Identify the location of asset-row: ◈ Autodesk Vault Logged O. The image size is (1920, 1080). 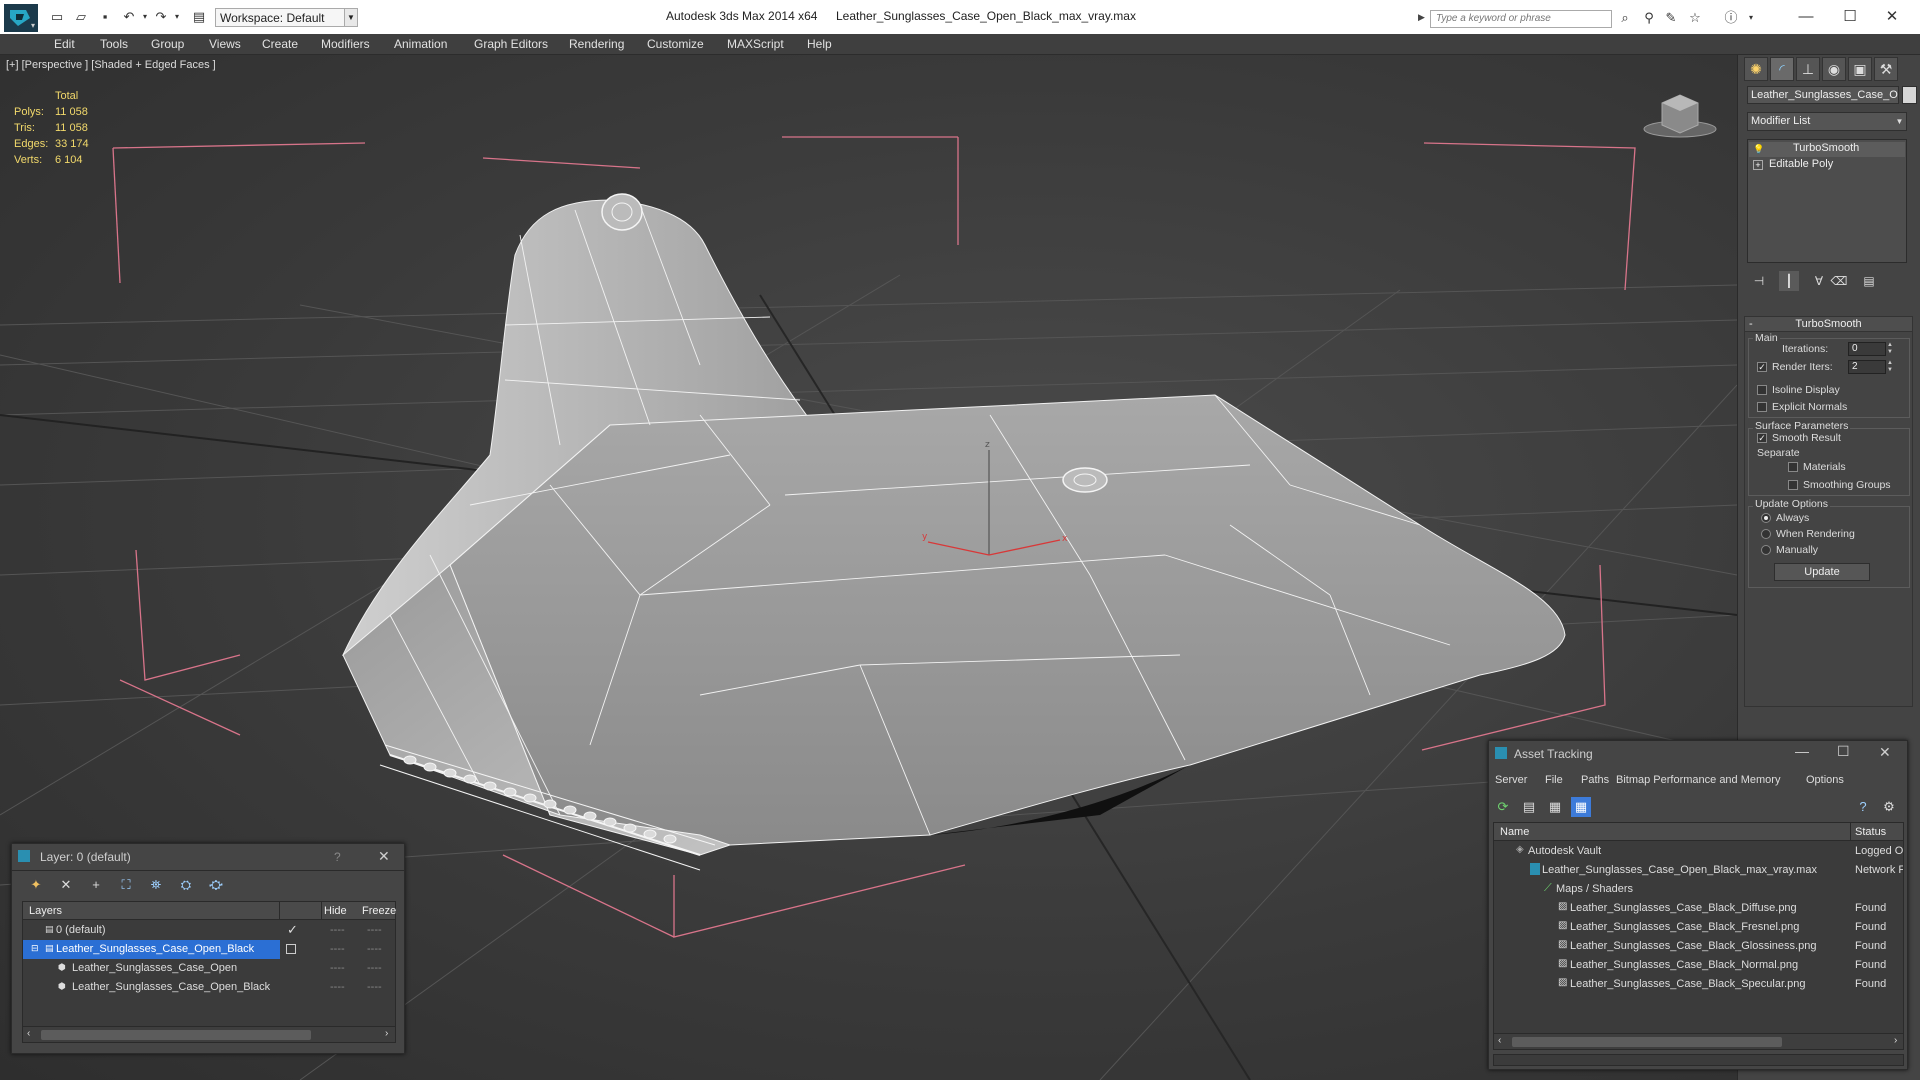
(1698, 851).